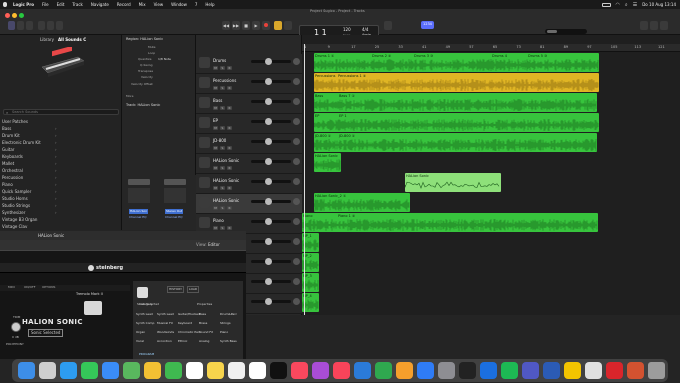  What do you see at coordinates (139, 182) in the screenshot?
I see `strip-eq-display` at bounding box center [139, 182].